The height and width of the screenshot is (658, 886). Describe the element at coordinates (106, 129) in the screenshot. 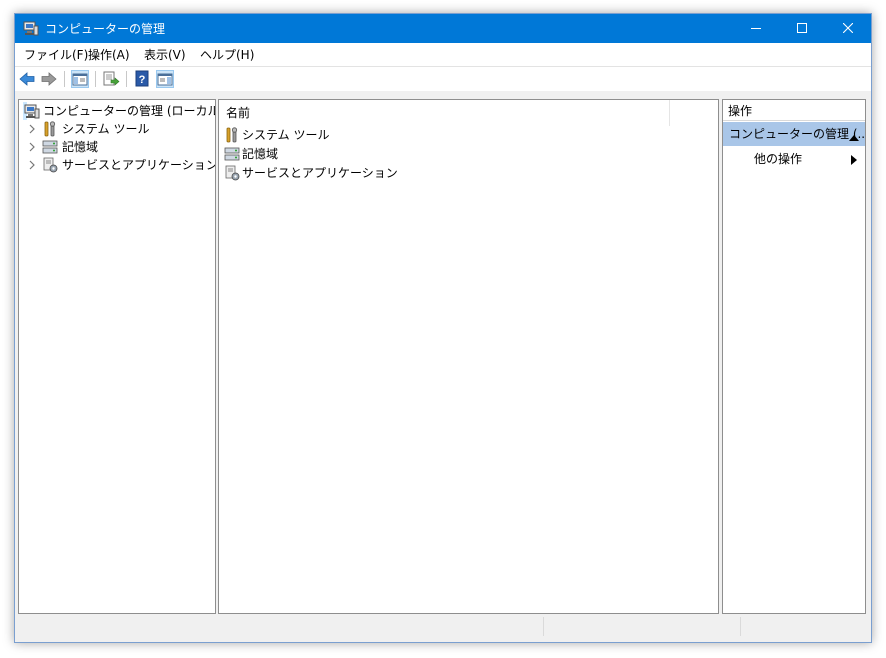

I see `tree-item-label: システム ツール` at that location.